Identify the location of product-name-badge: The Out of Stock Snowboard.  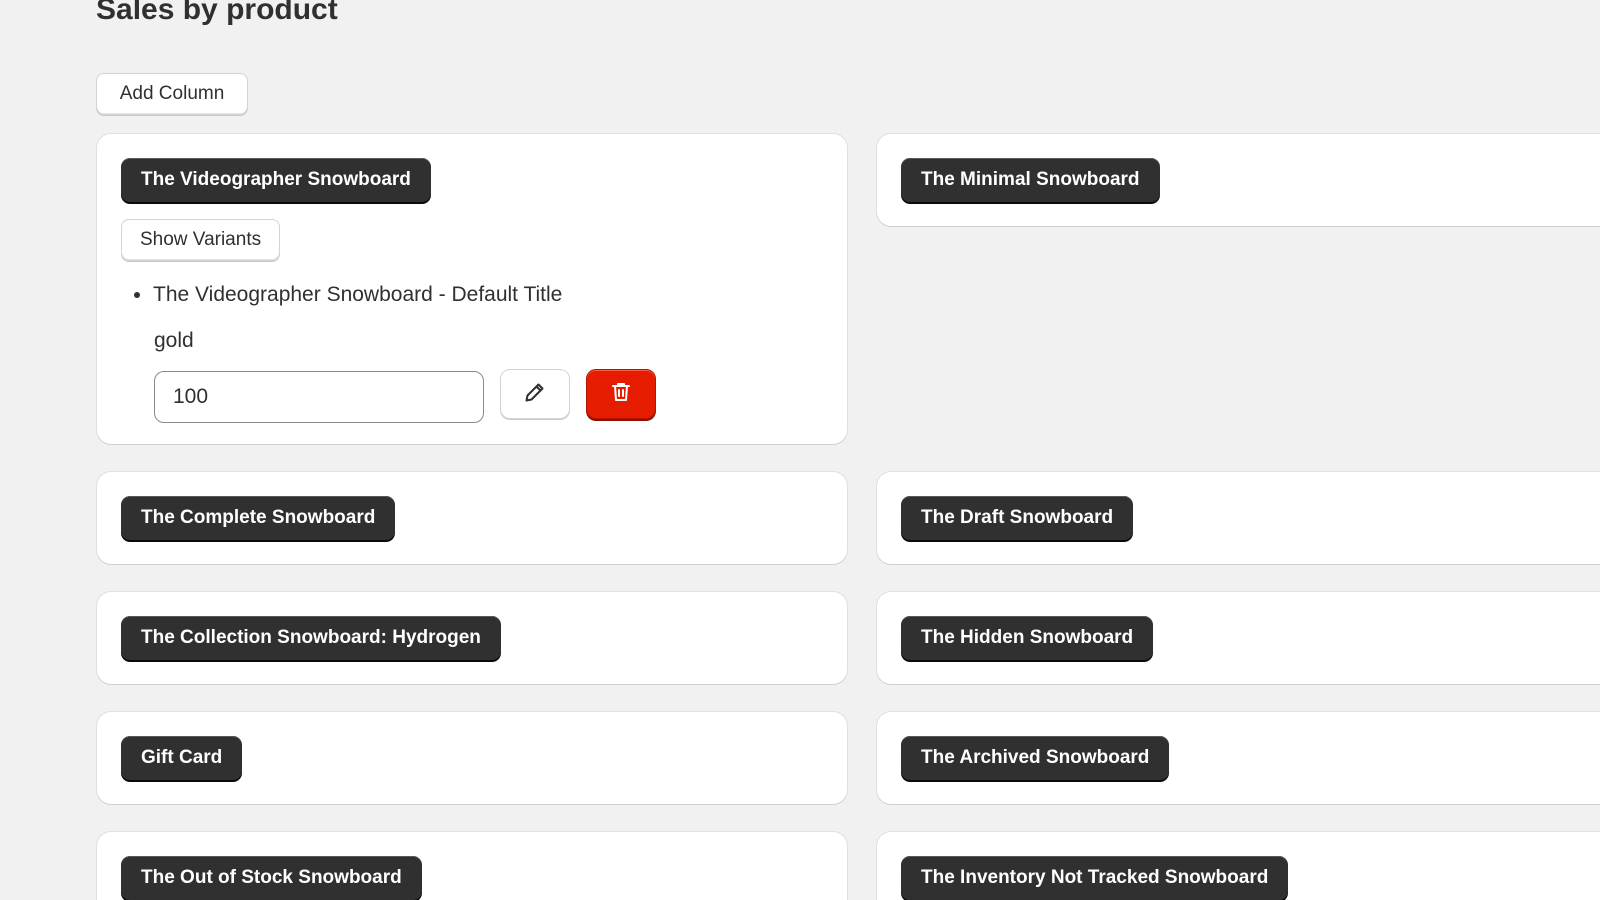
(271, 878).